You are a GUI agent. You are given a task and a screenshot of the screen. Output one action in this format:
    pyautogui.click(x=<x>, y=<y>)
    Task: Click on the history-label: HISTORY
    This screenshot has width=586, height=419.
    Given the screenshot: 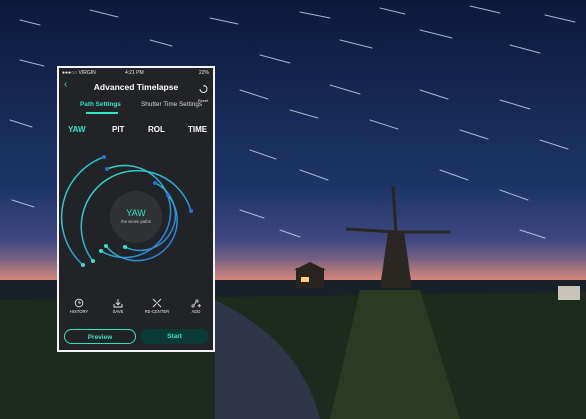 What is the action you would take?
    pyautogui.click(x=79, y=311)
    